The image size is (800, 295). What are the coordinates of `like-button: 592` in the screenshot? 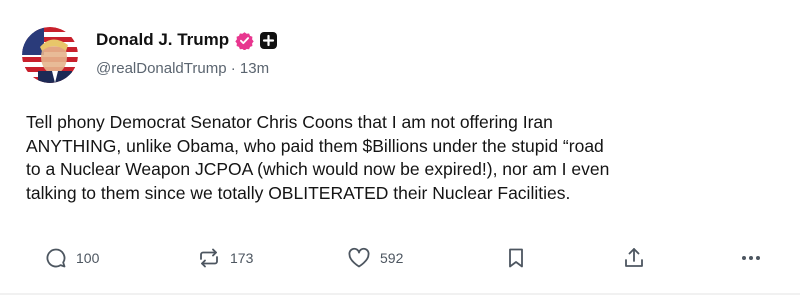 It's located at (374, 258).